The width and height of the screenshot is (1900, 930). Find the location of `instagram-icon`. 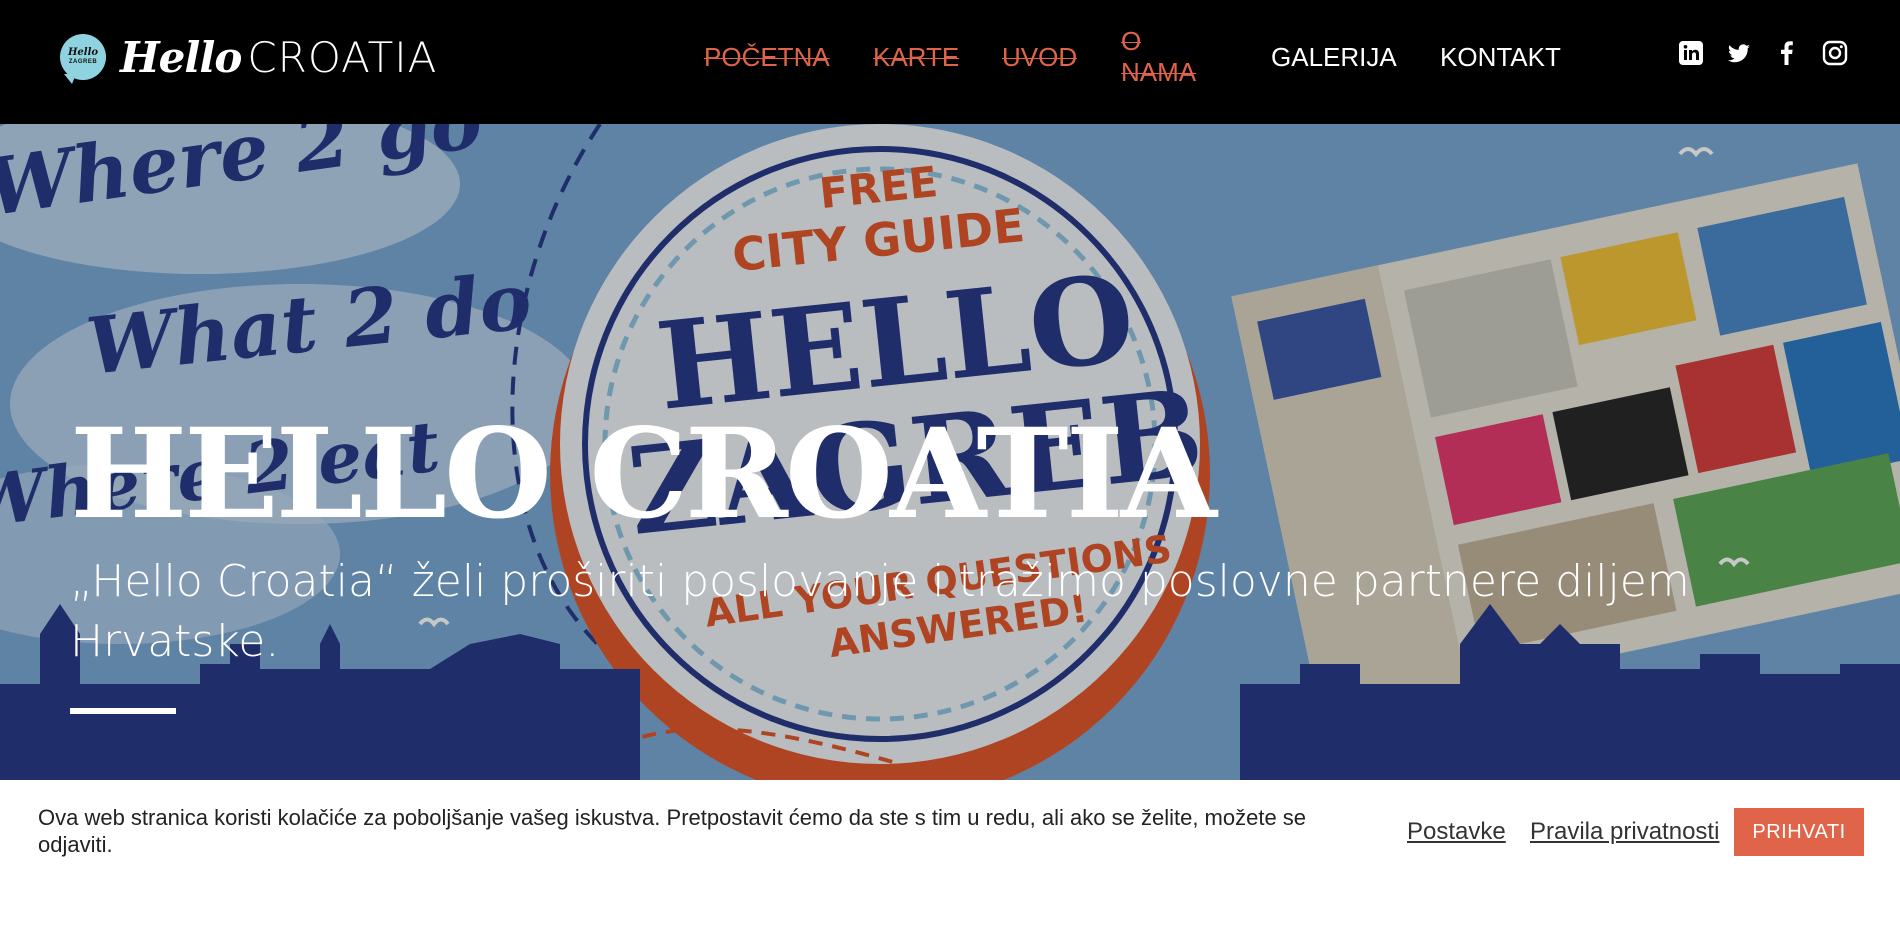

instagram-icon is located at coordinates (1835, 53).